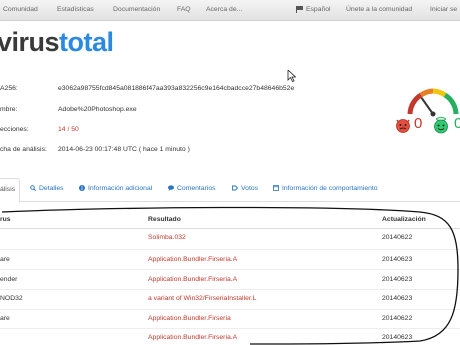 The image size is (460, 345). What do you see at coordinates (136, 9) in the screenshot?
I see `nav-documentacion: Documentación` at bounding box center [136, 9].